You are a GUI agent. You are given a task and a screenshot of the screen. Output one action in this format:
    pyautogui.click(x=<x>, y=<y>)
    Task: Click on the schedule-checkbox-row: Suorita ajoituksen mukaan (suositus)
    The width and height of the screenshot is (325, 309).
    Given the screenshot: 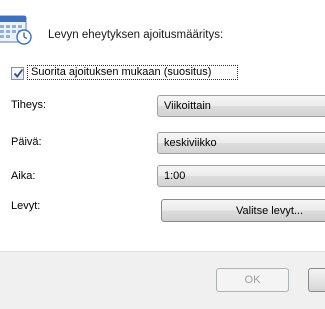 What is the action you would take?
    pyautogui.click(x=124, y=73)
    